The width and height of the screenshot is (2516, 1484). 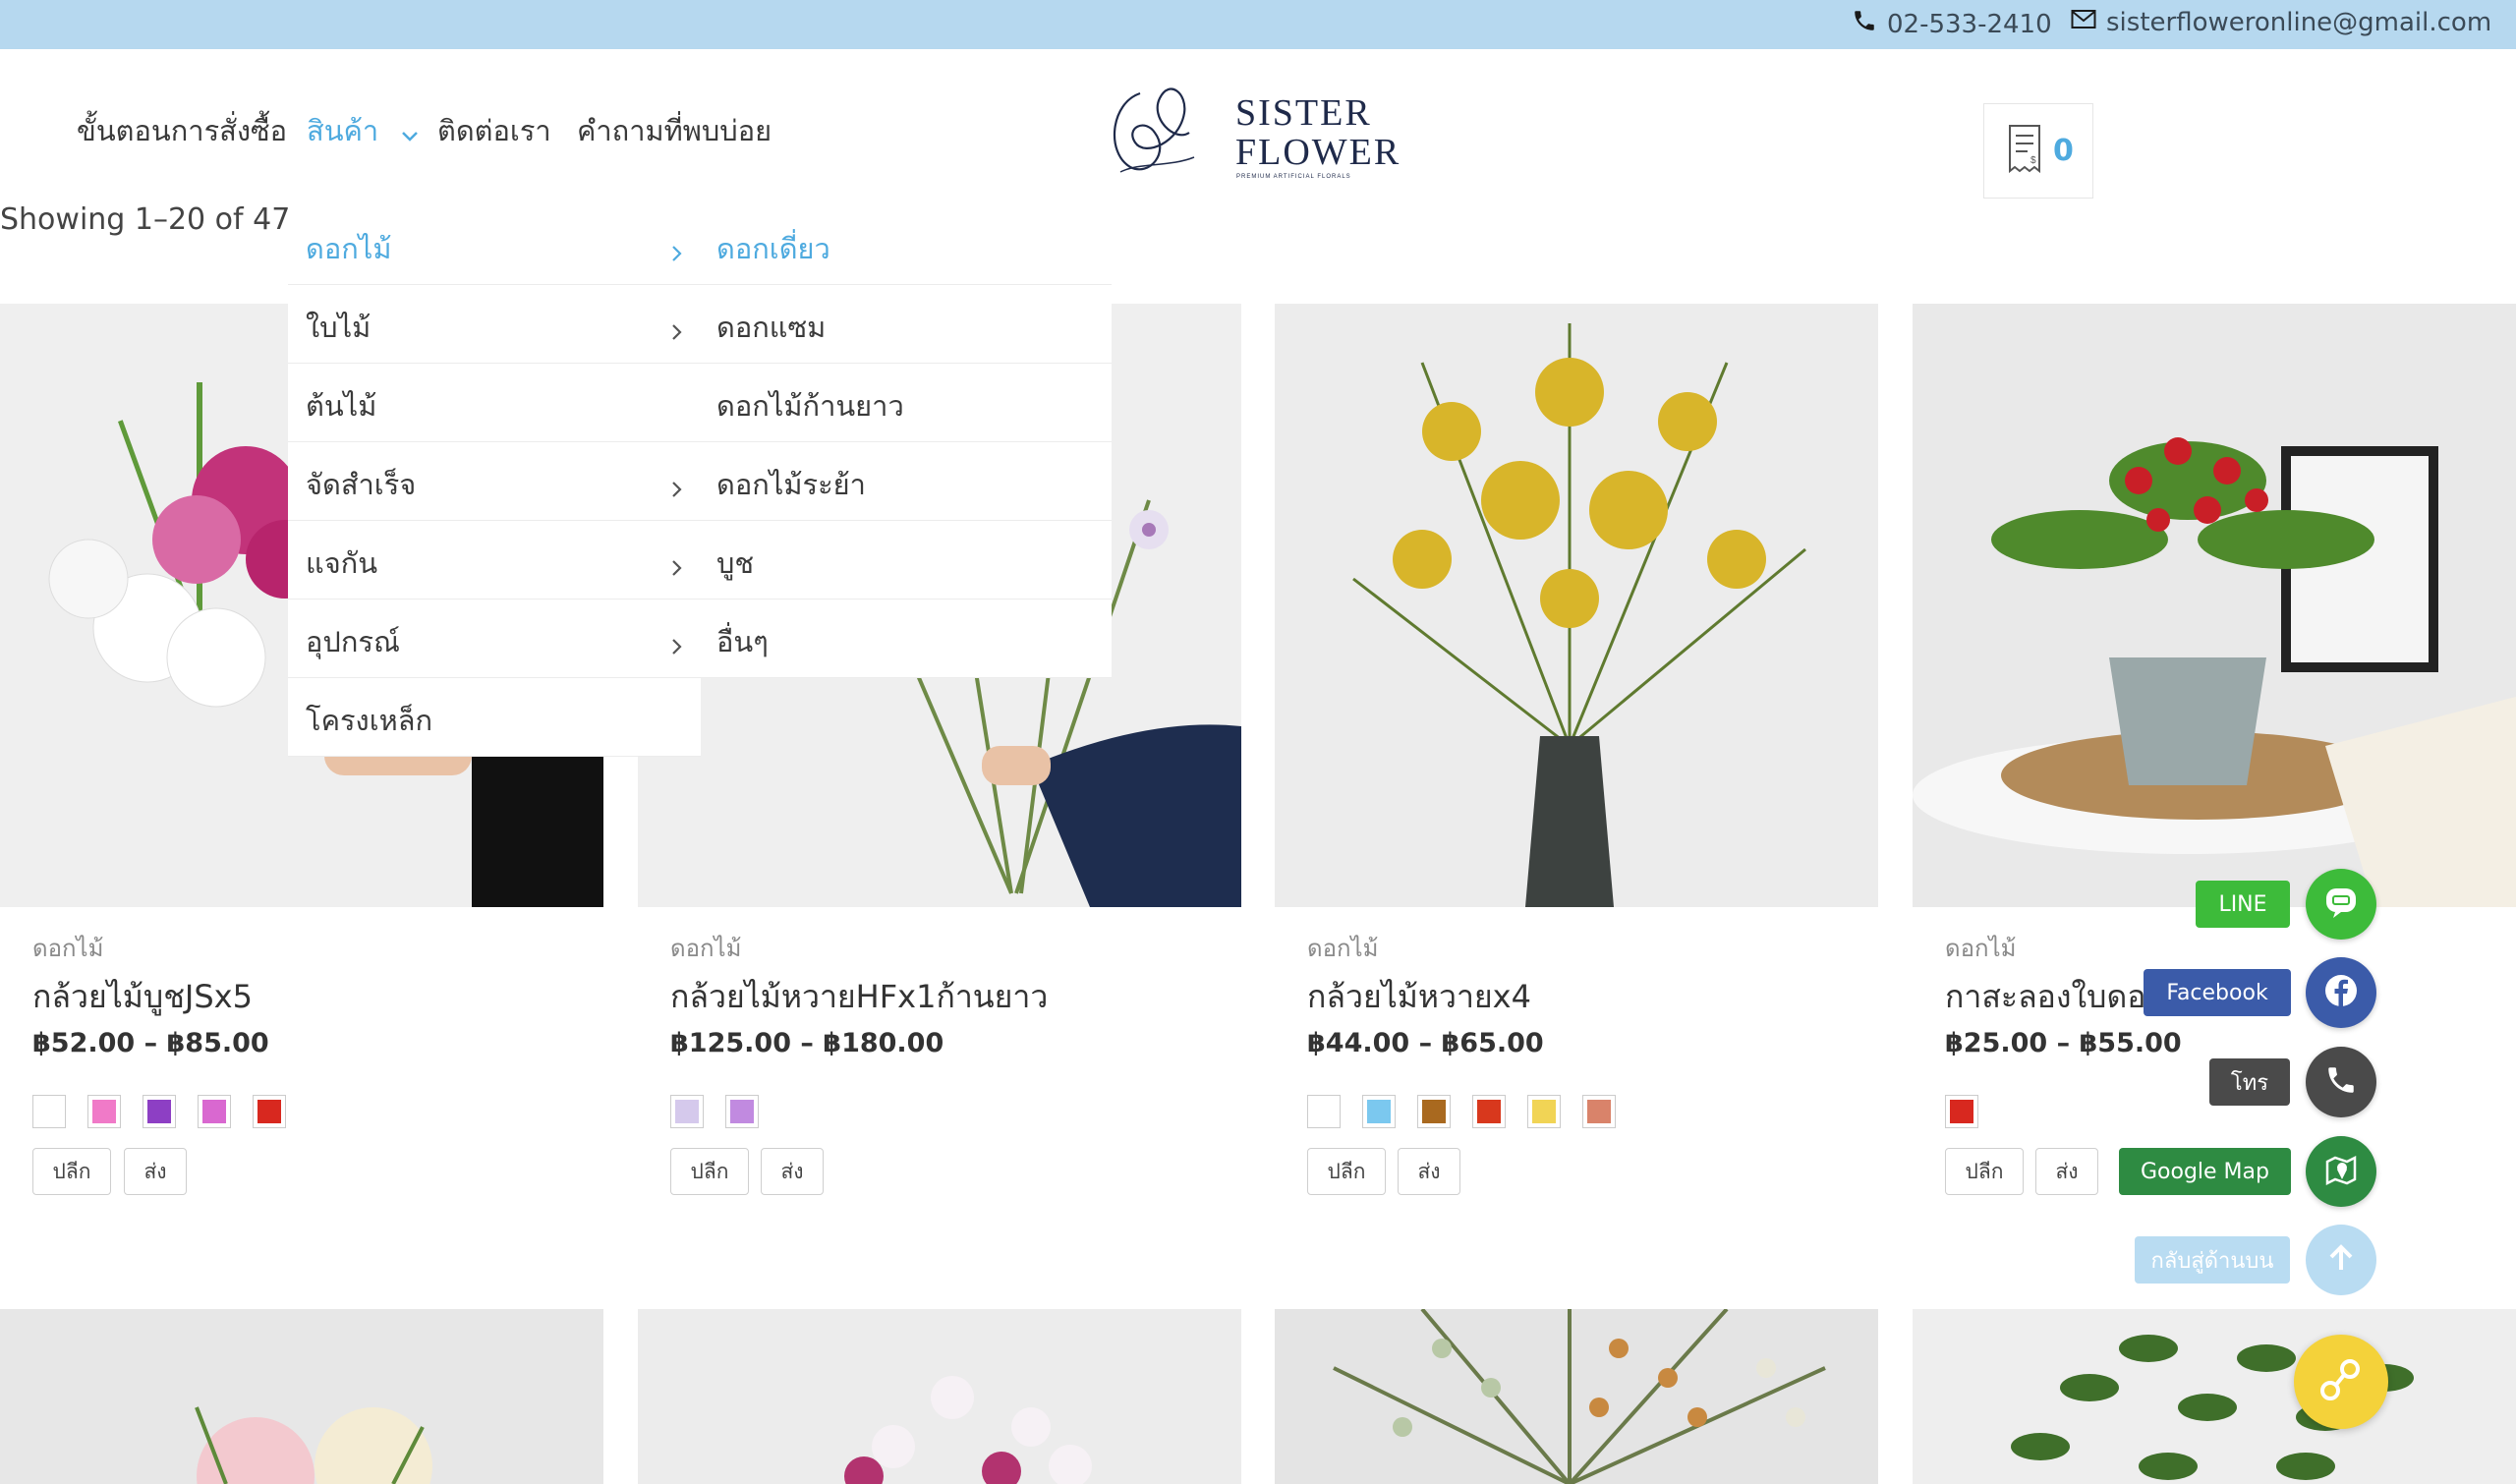 I want to click on cart-count: 0, so click(x=2063, y=151).